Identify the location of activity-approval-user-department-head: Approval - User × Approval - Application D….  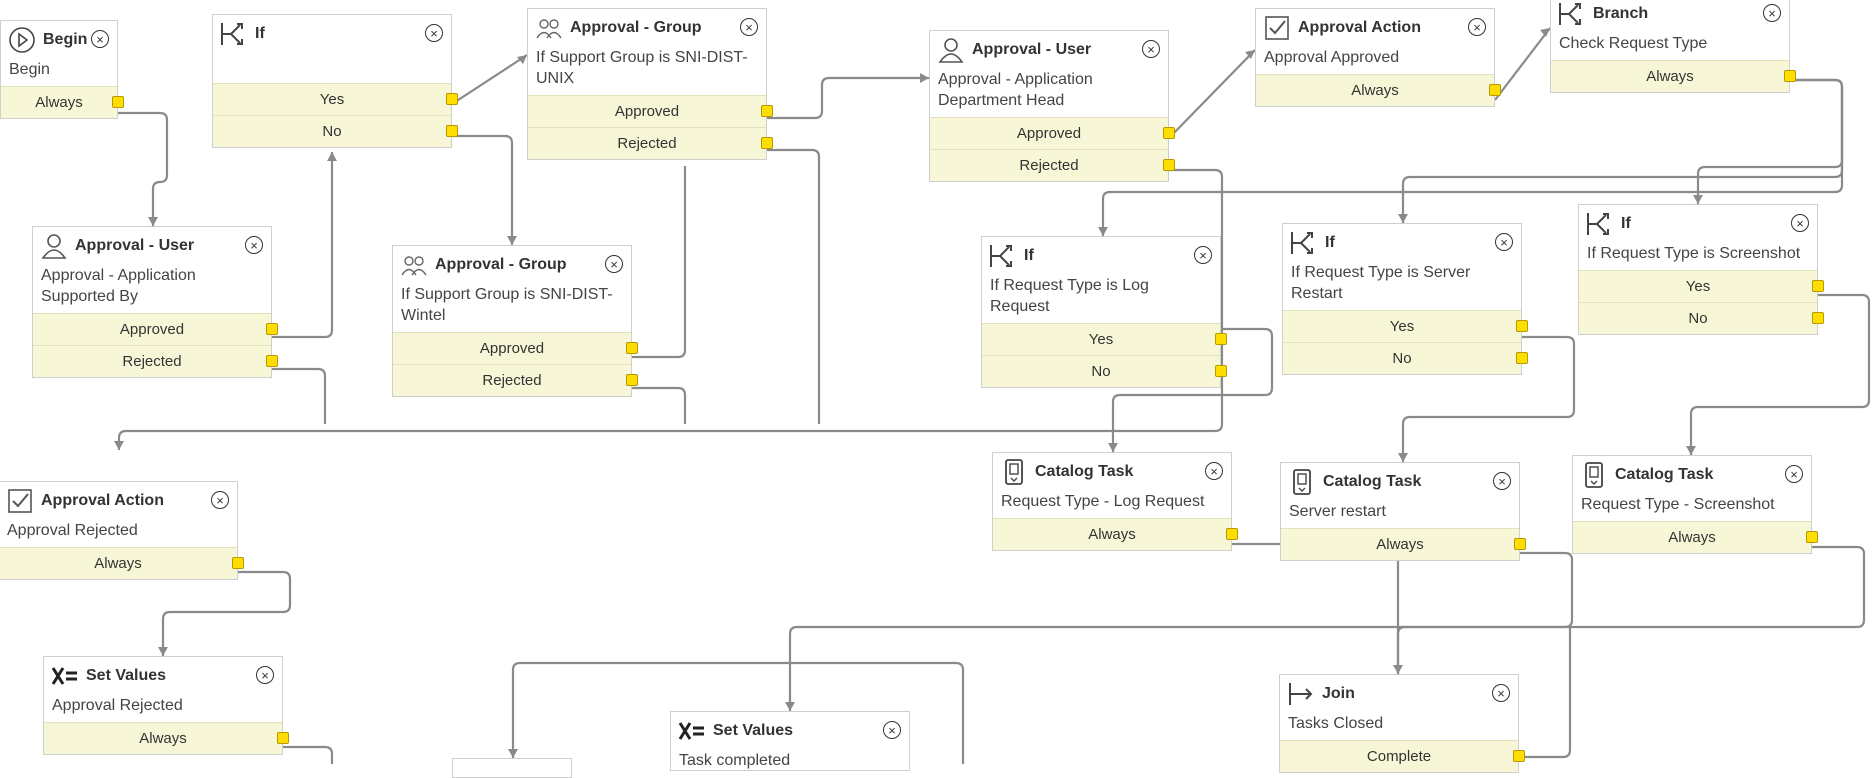
(1052, 106).